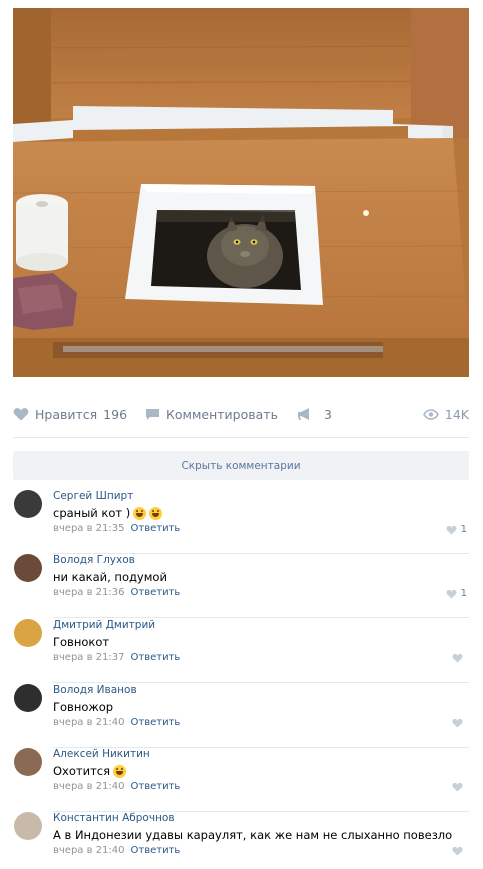 The height and width of the screenshot is (869, 483). What do you see at coordinates (115, 414) in the screenshot?
I see `like-count: 196` at bounding box center [115, 414].